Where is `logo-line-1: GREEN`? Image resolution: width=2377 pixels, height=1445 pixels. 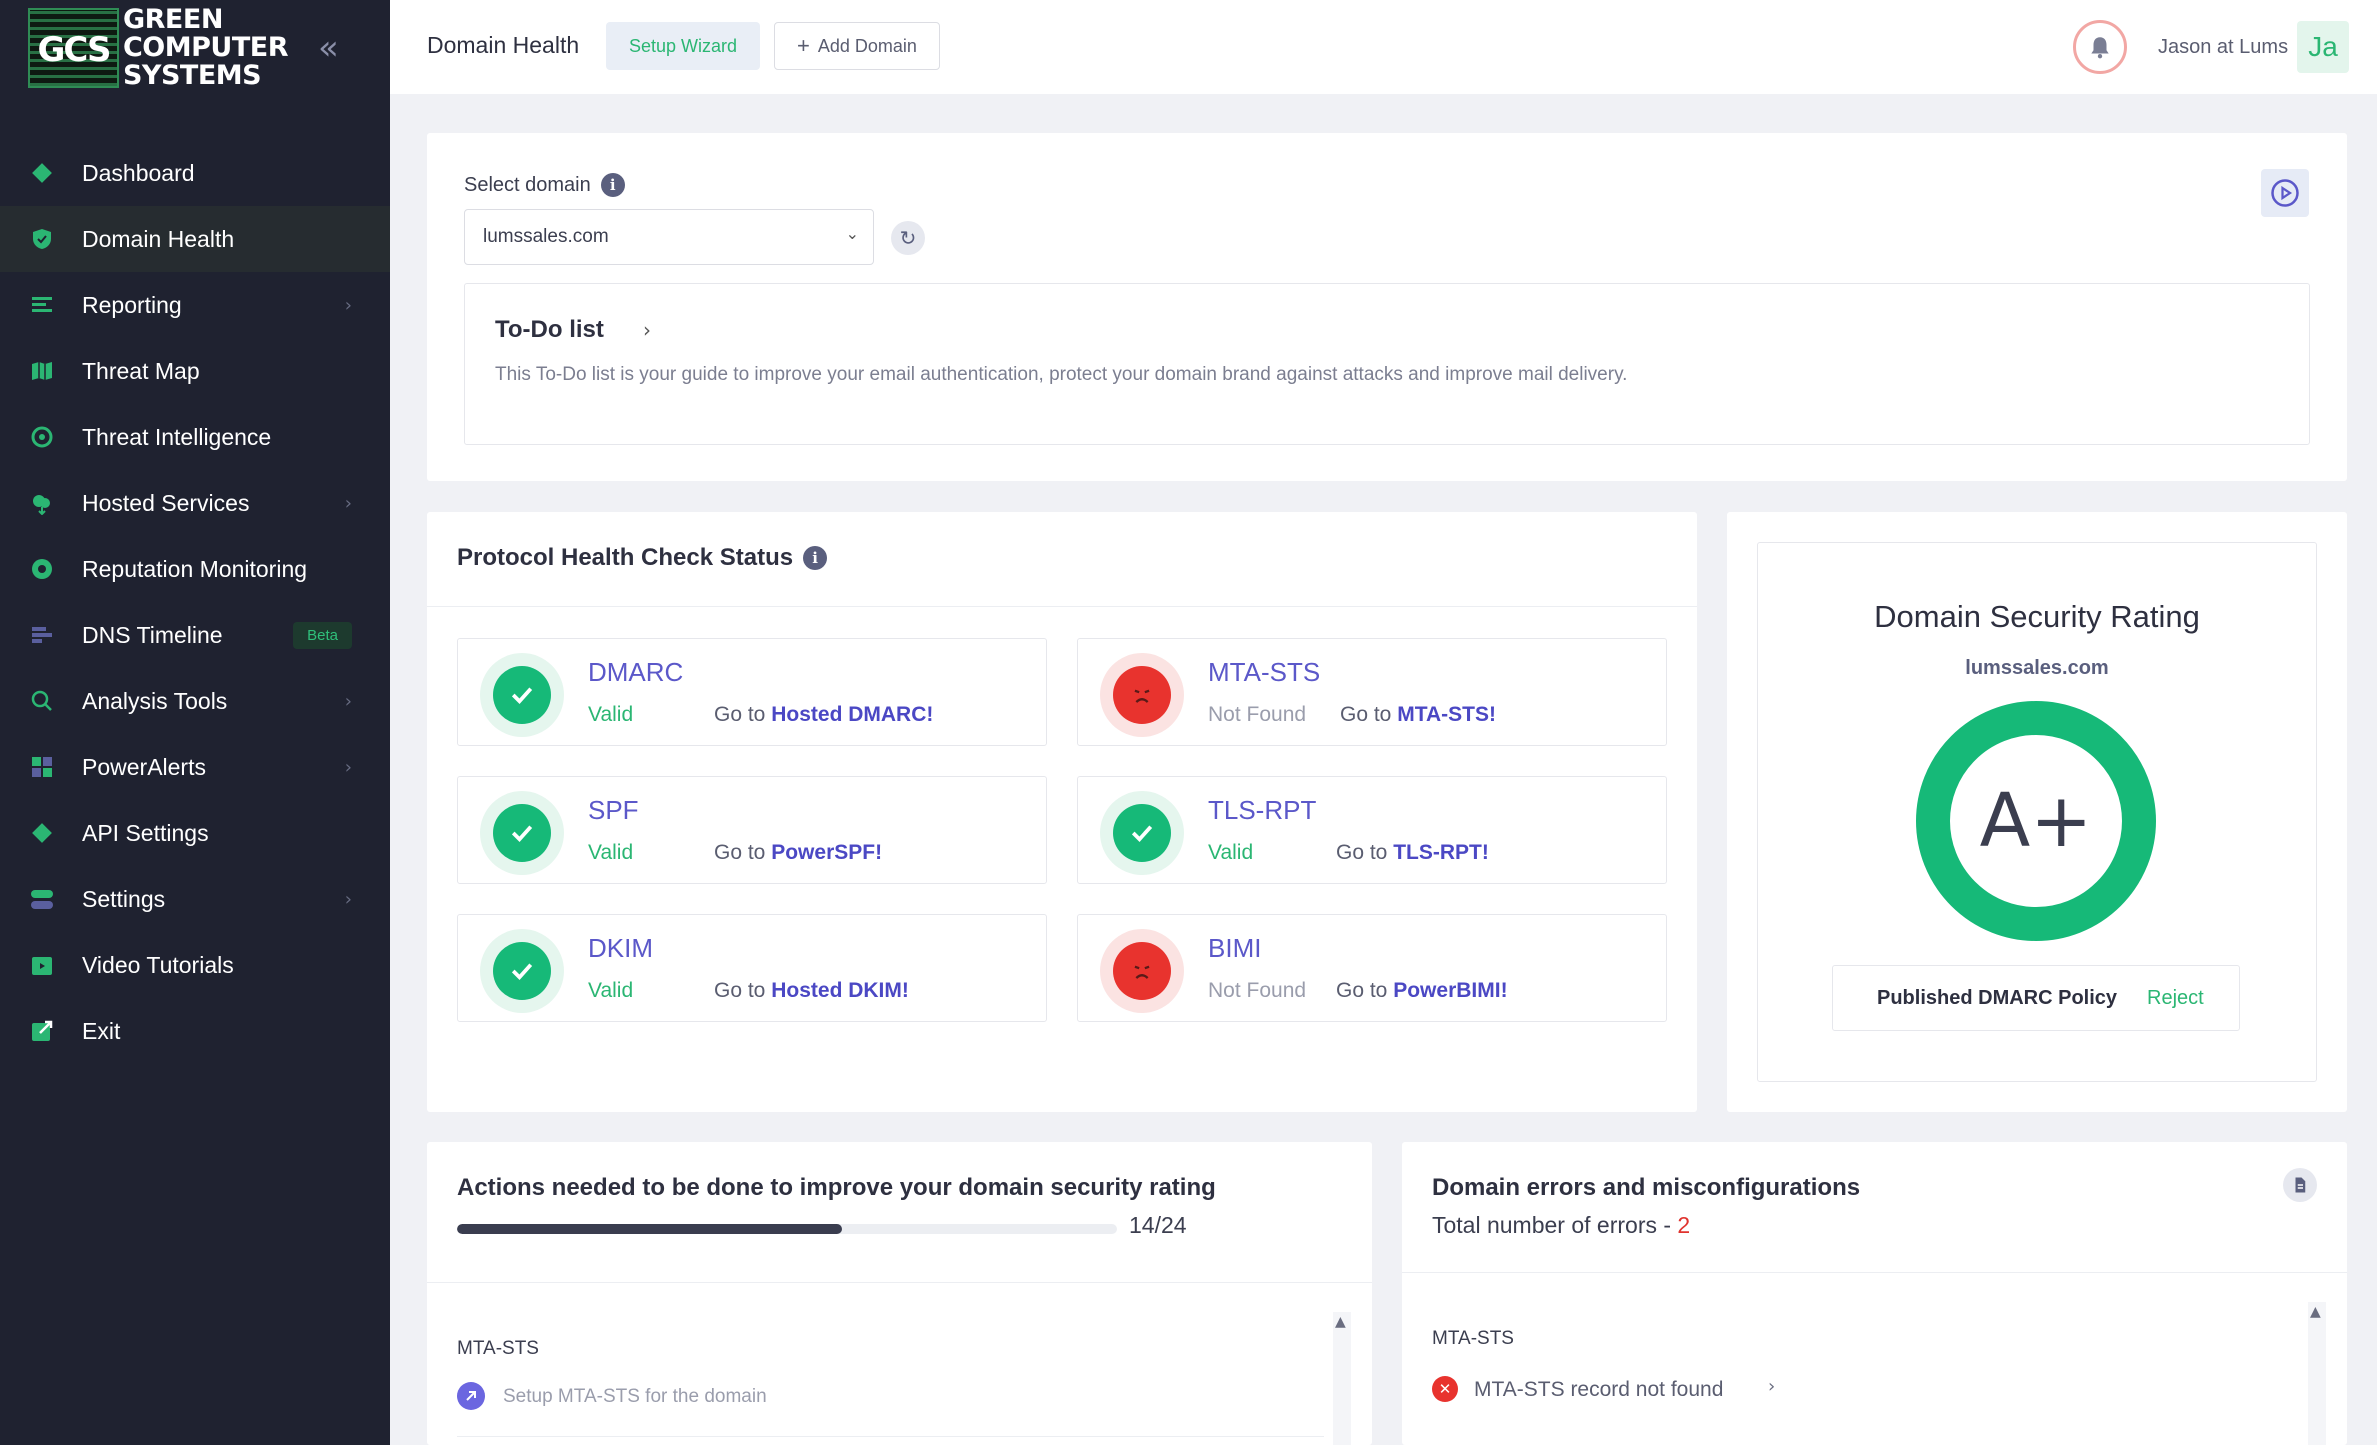
logo-line-1: GREEN is located at coordinates (172, 19).